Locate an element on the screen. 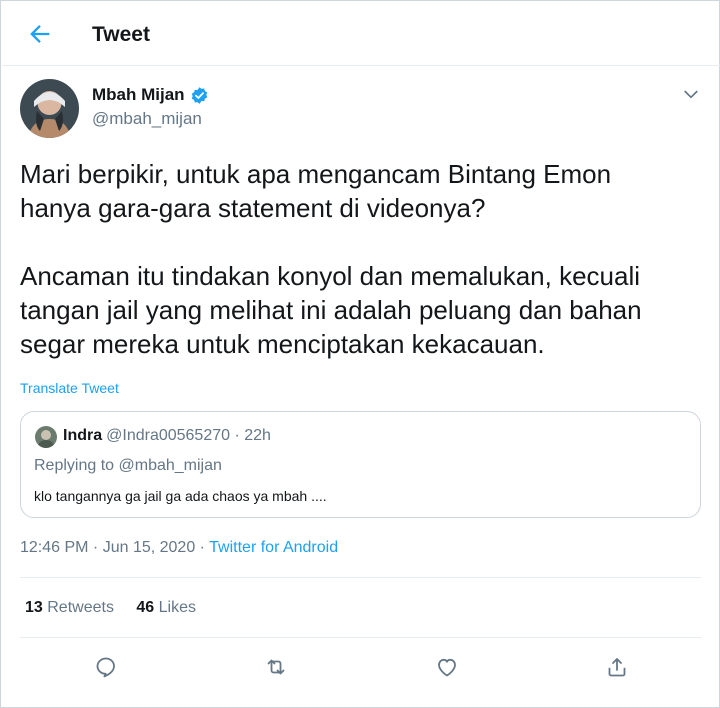 This screenshot has height=708, width=720. reply-icon is located at coordinates (106, 667).